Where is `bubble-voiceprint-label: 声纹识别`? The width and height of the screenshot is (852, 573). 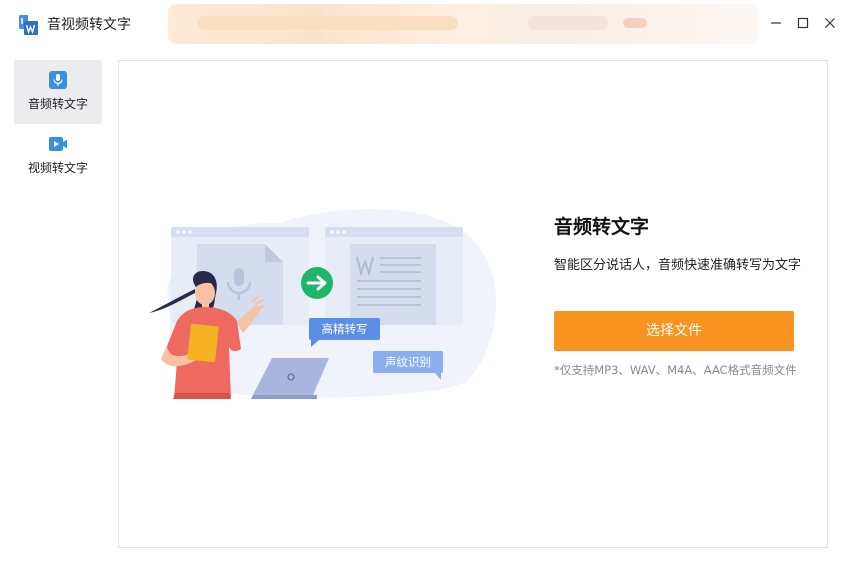
bubble-voiceprint-label: 声纹识别 is located at coordinates (408, 362).